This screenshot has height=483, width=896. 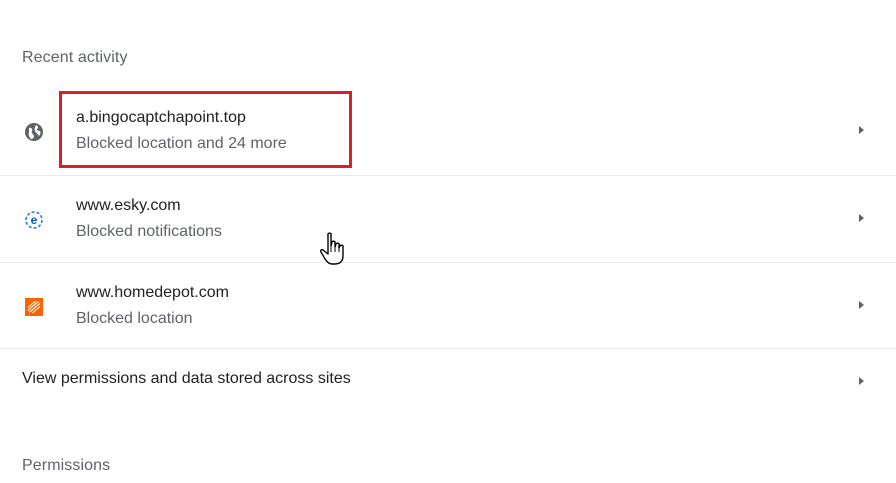 What do you see at coordinates (149, 219) in the screenshot?
I see `site-text: www.esky.com Blocked notifications` at bounding box center [149, 219].